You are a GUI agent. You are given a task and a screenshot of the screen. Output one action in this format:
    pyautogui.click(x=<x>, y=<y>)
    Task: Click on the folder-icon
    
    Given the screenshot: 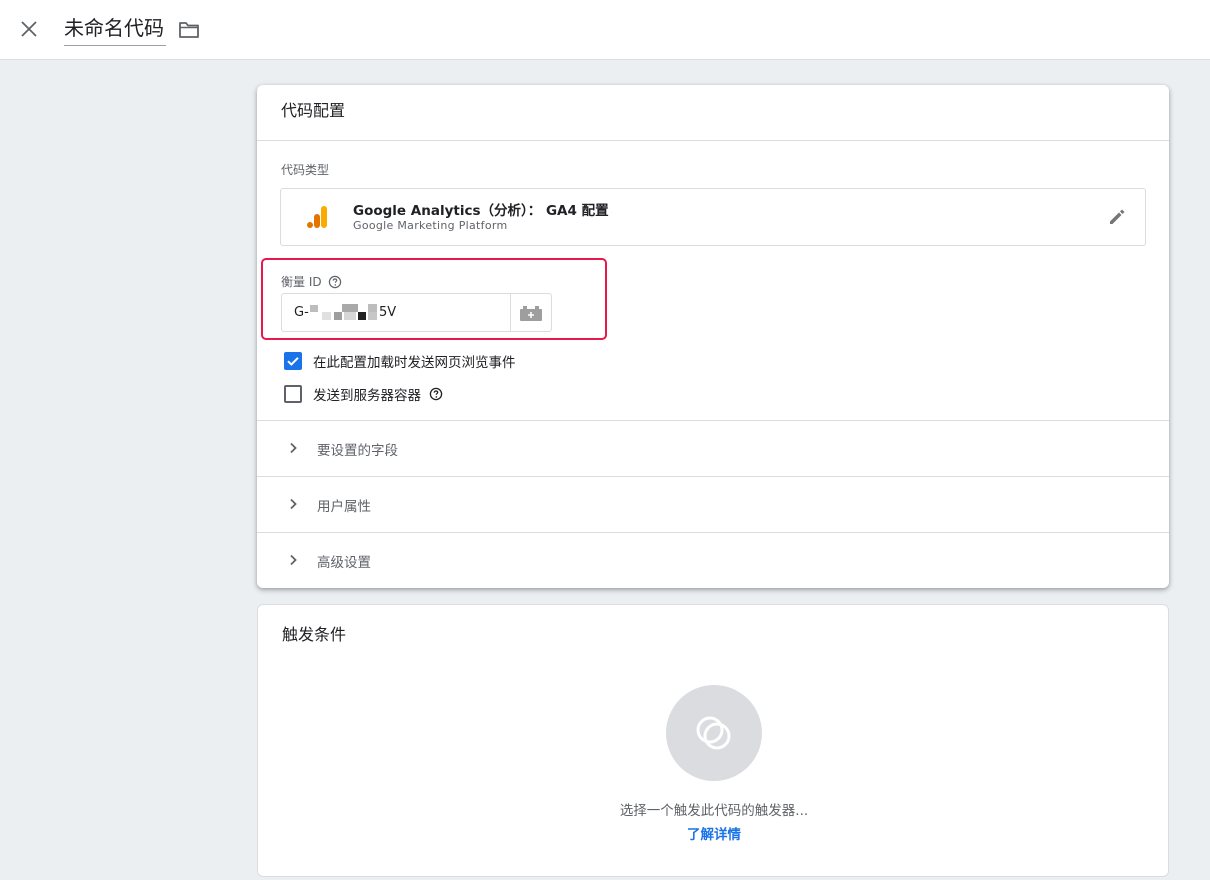 What is the action you would take?
    pyautogui.click(x=189, y=30)
    